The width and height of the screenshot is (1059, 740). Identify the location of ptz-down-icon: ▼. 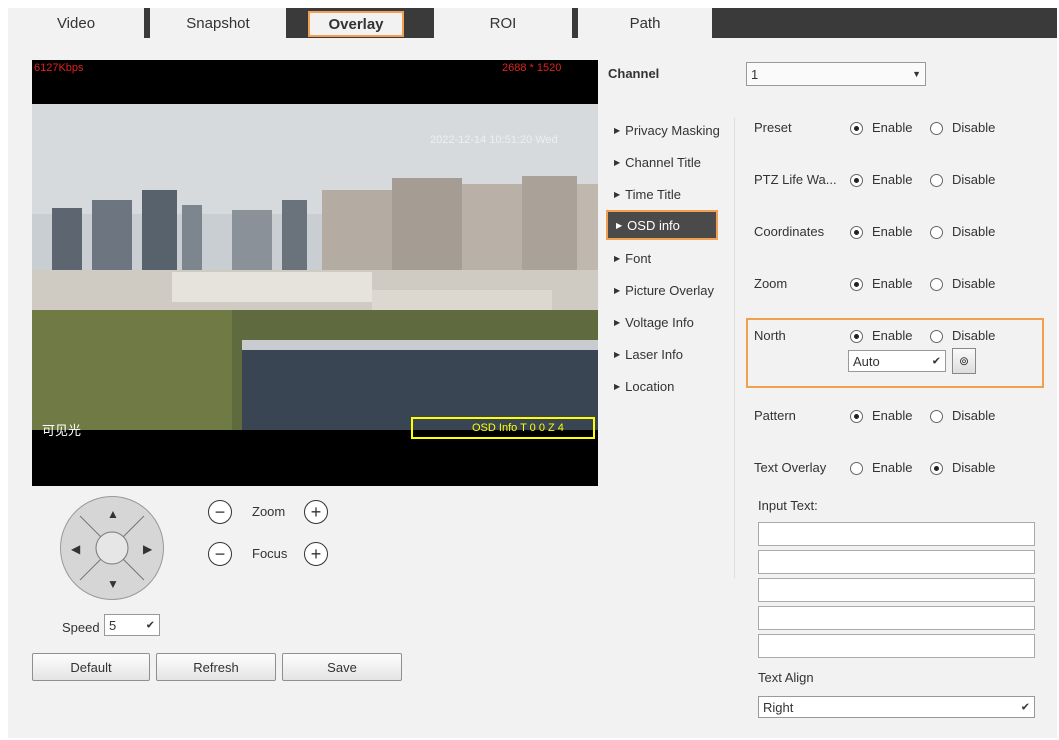
(113, 584).